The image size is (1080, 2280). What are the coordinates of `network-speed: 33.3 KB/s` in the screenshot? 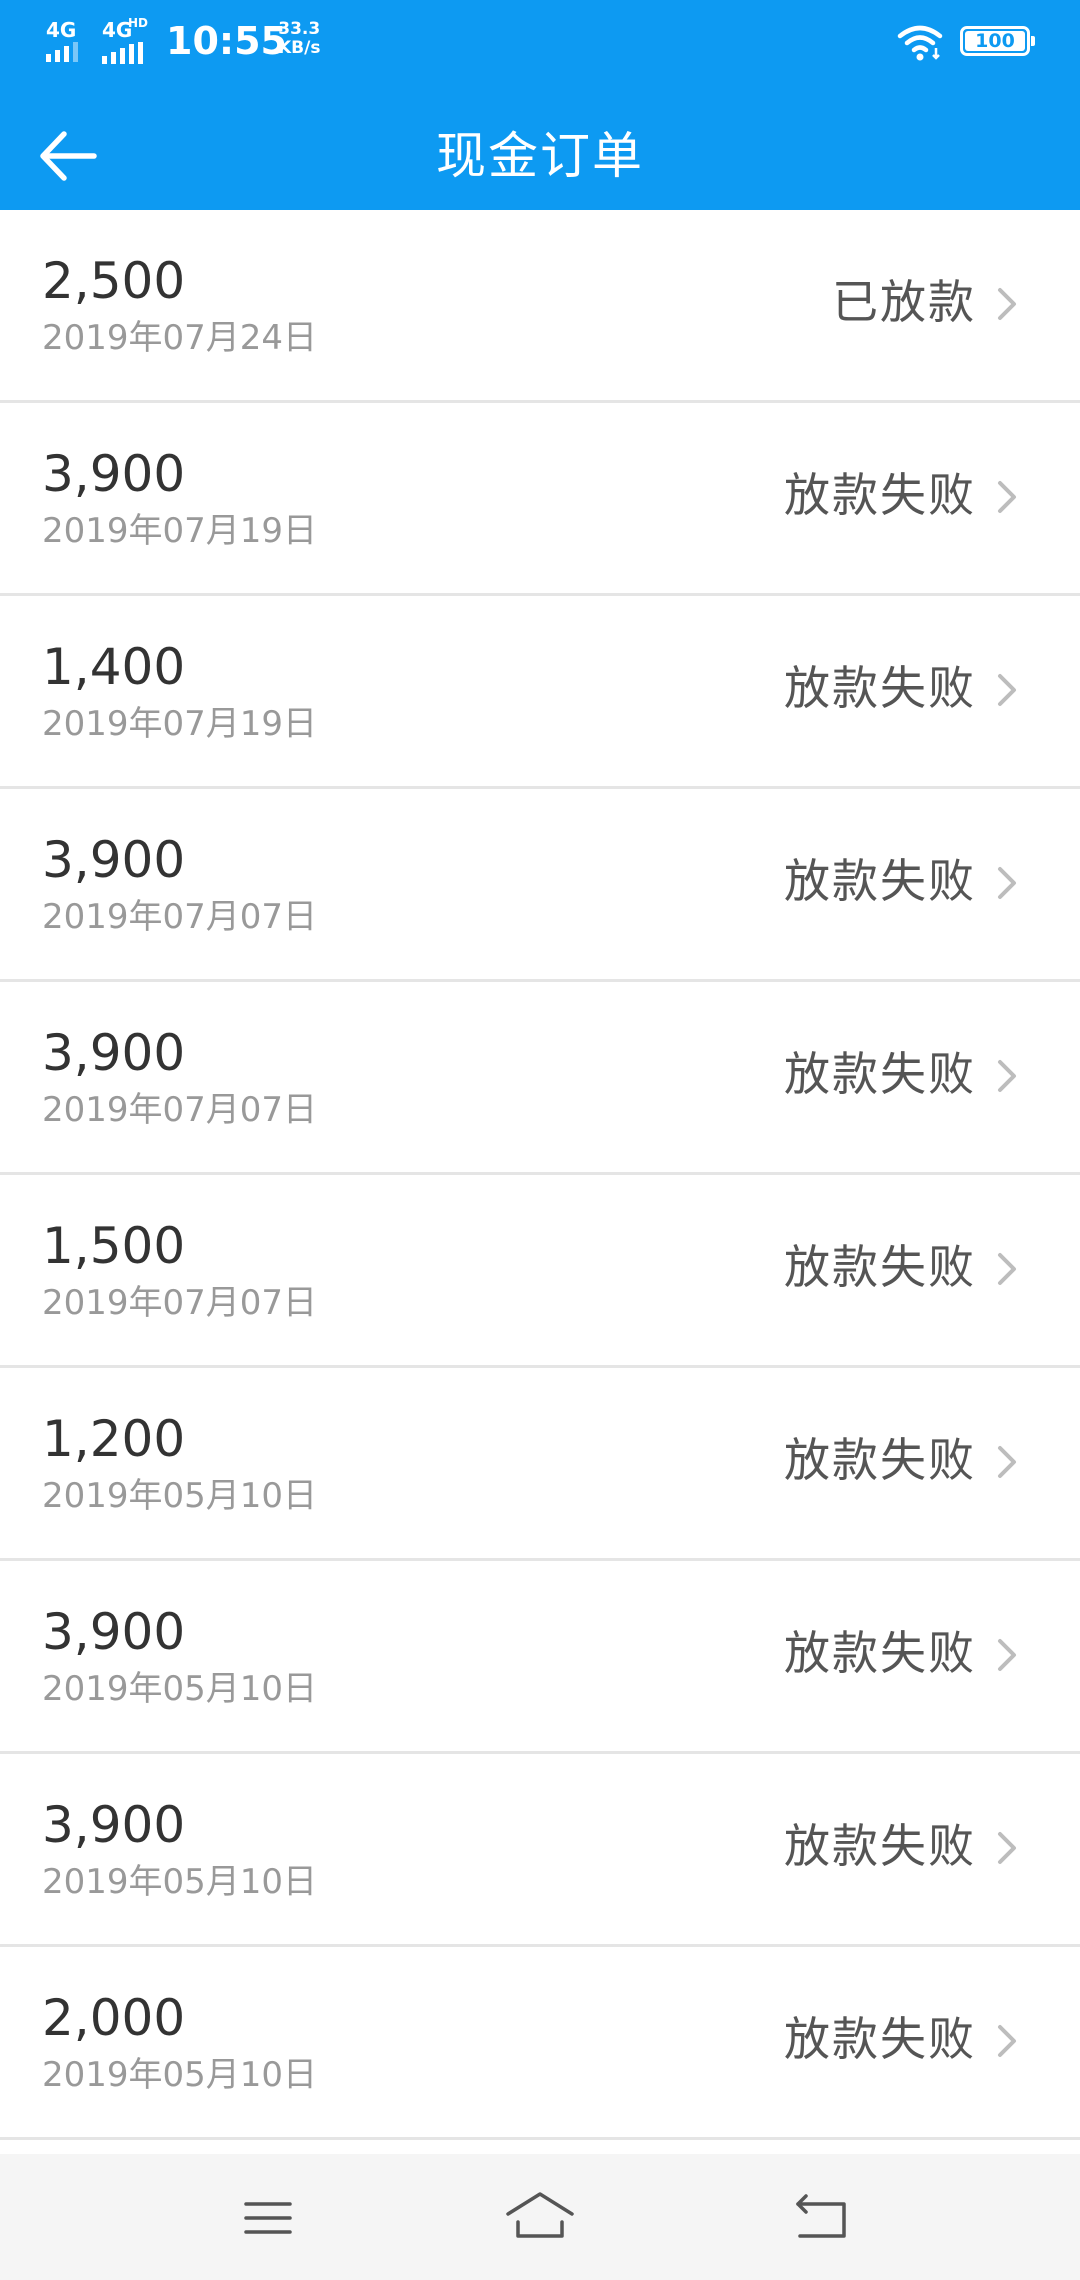 It's located at (299, 39).